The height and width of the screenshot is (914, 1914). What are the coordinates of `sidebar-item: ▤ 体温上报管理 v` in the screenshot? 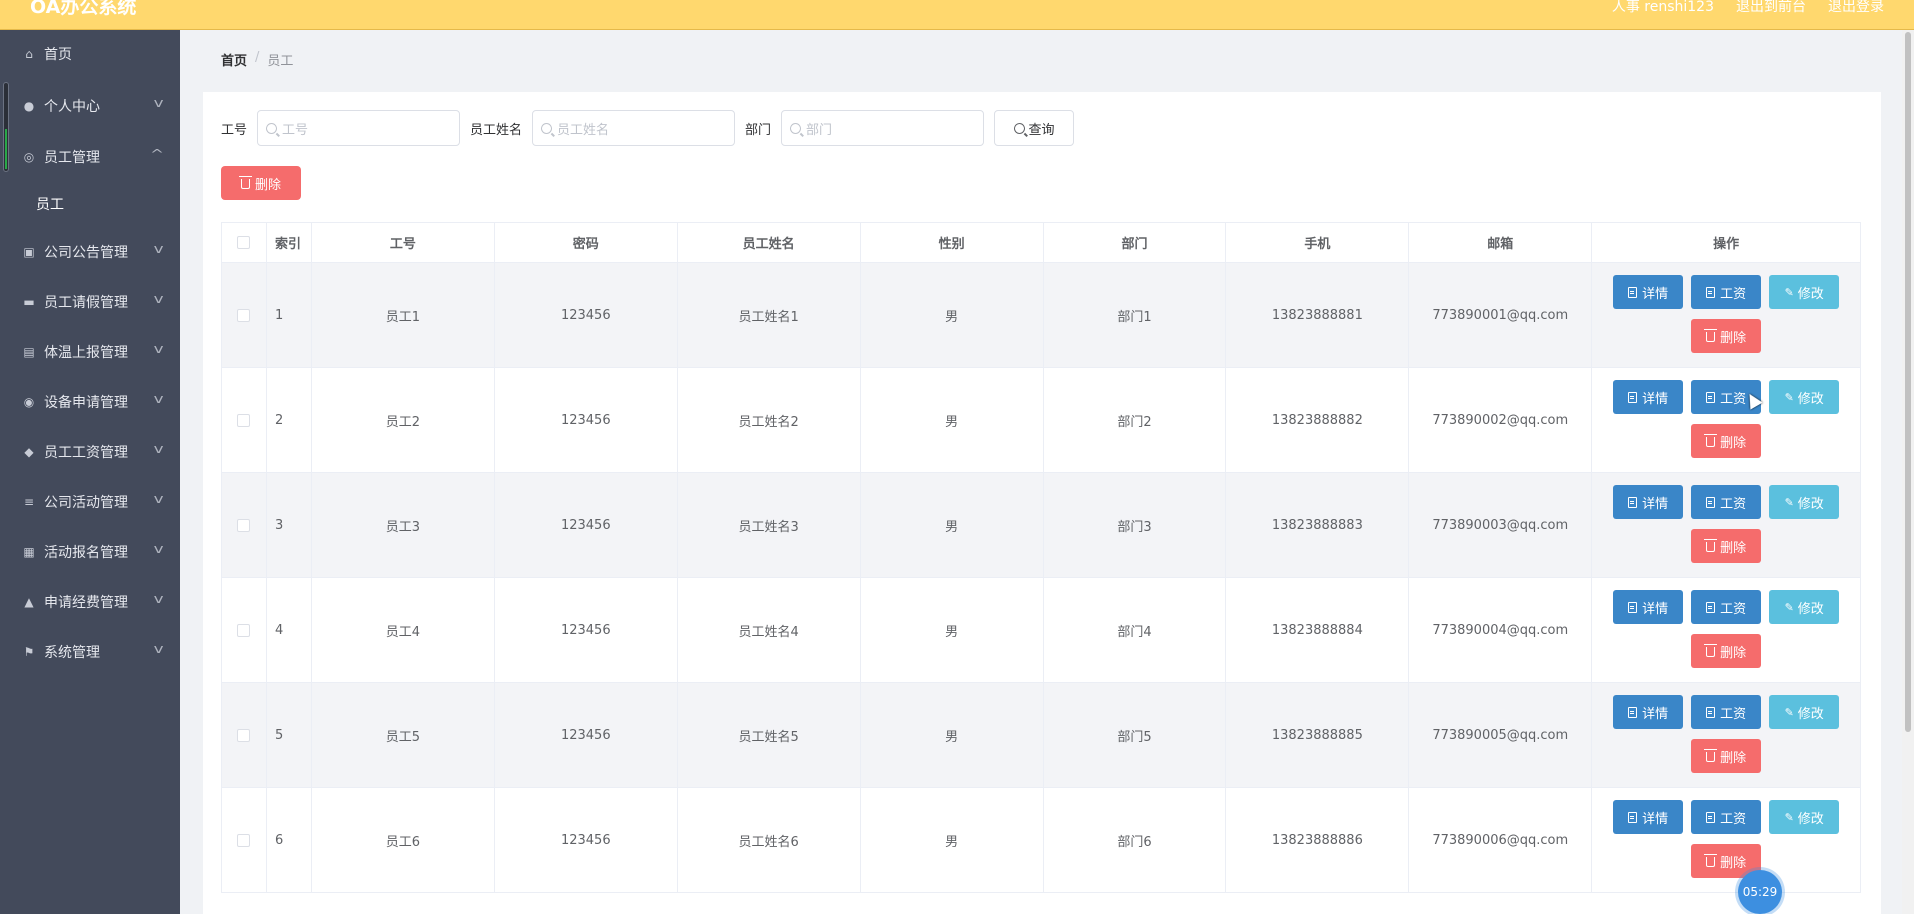 It's located at (90, 352).